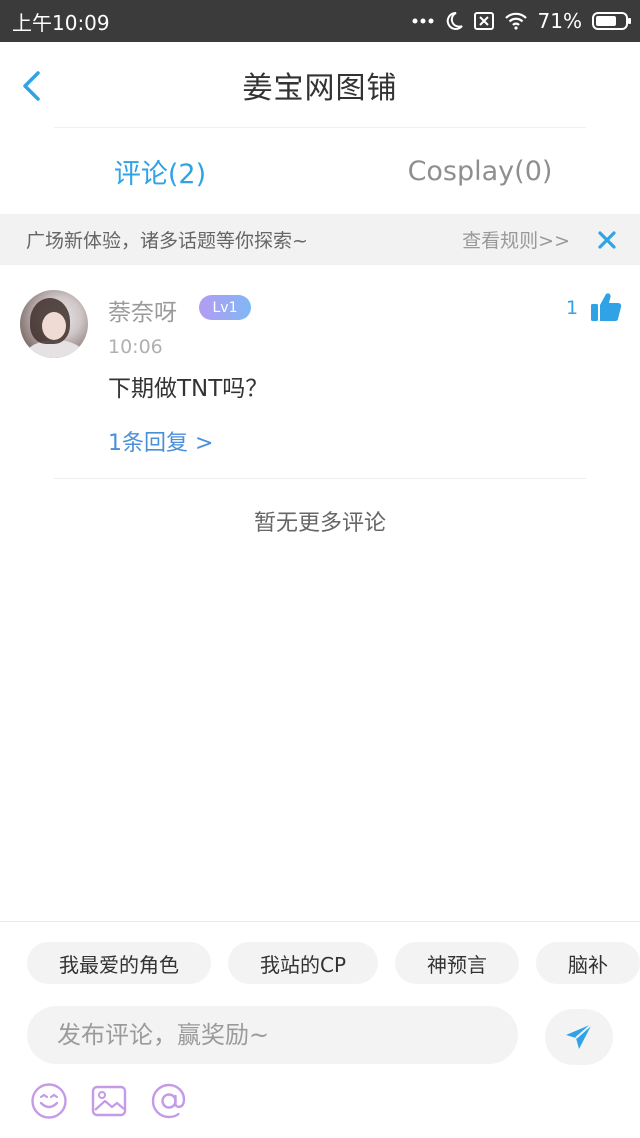  Describe the element at coordinates (33, 86) in the screenshot. I see `chevron-left-icon` at that location.